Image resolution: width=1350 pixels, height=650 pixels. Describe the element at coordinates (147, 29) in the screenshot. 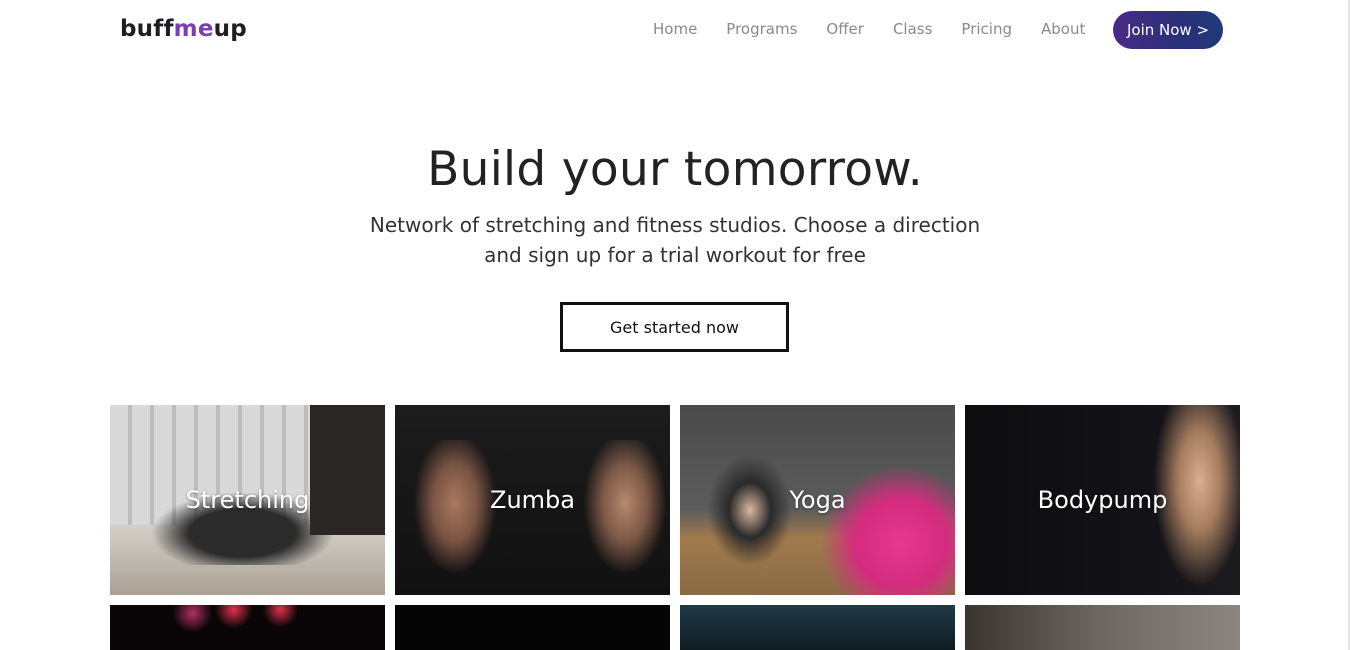

I see `logo-text-buff: buff` at that location.